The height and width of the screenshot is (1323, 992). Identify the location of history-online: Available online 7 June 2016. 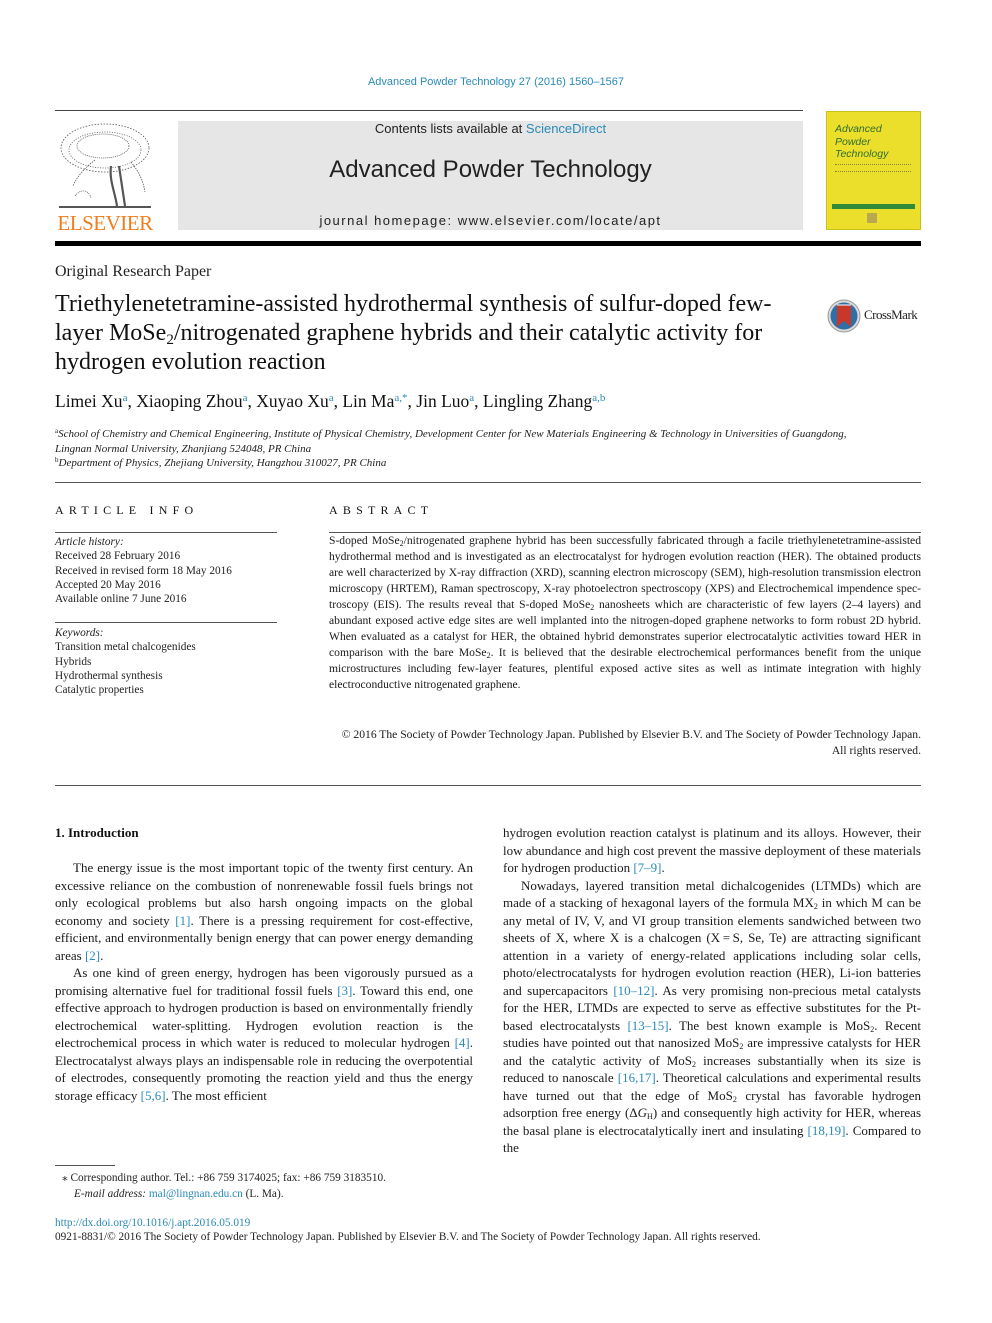
(121, 599).